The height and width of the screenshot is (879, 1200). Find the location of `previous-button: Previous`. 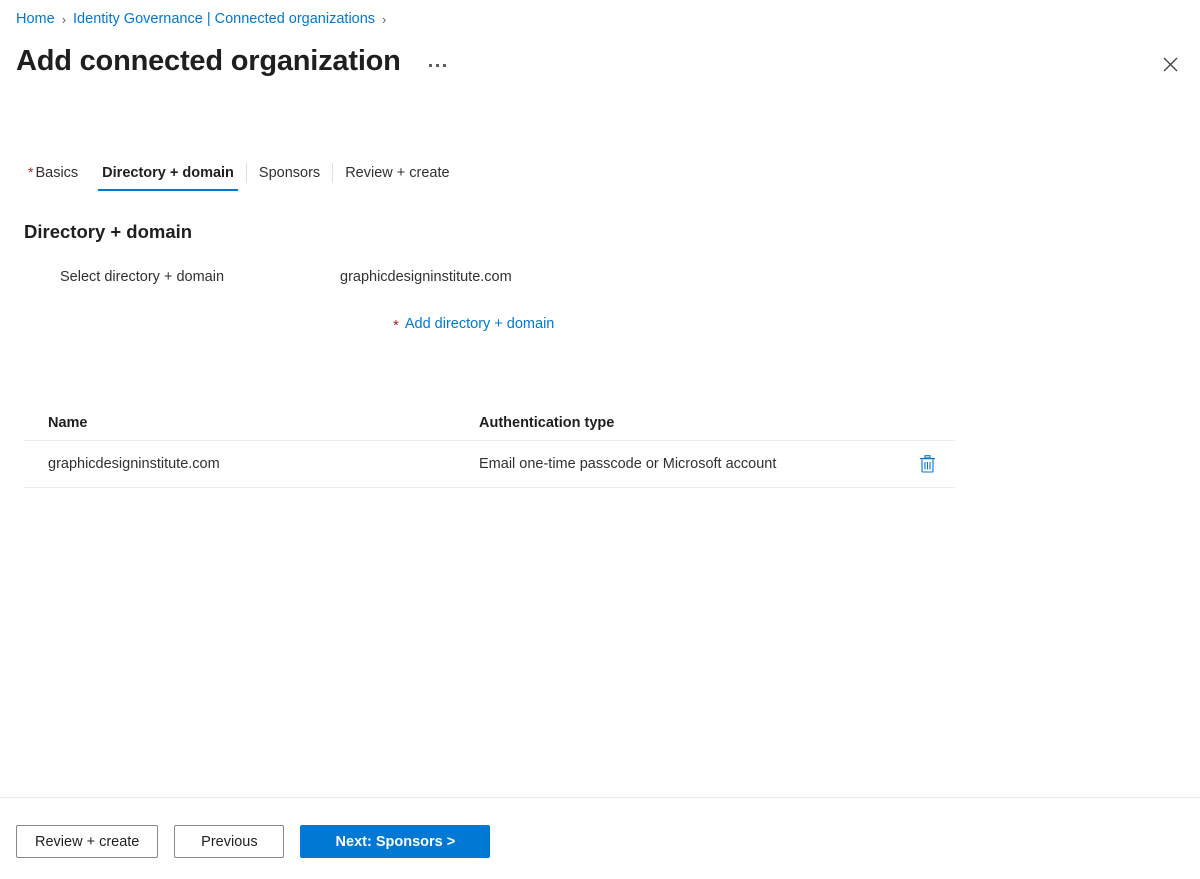

previous-button: Previous is located at coordinates (229, 841).